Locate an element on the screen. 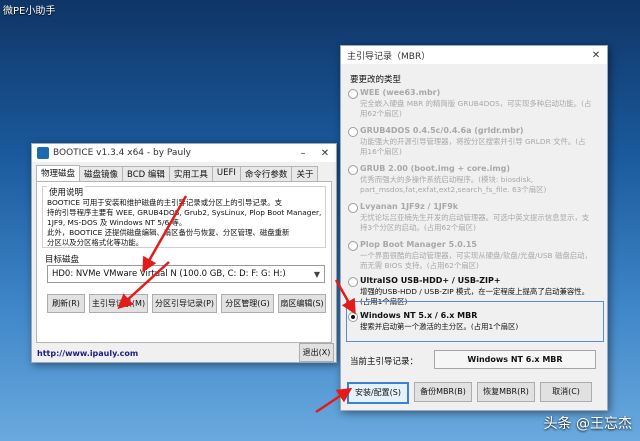 The height and width of the screenshot is (441, 640). arrow-to-mbr-button is located at coordinates (143, 285).